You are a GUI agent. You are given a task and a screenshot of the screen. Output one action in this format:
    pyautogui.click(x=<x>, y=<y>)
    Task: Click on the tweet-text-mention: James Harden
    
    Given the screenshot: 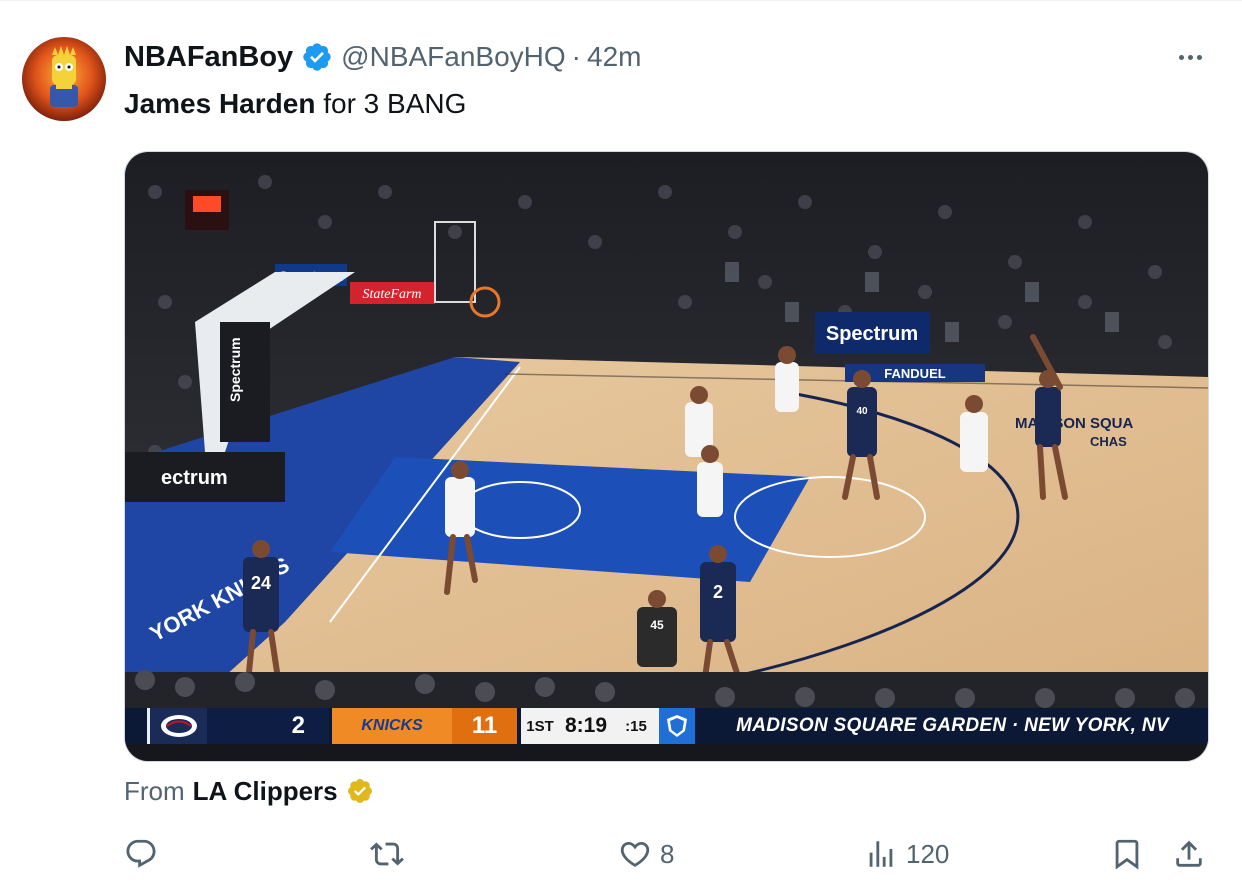 What is the action you would take?
    pyautogui.click(x=220, y=103)
    